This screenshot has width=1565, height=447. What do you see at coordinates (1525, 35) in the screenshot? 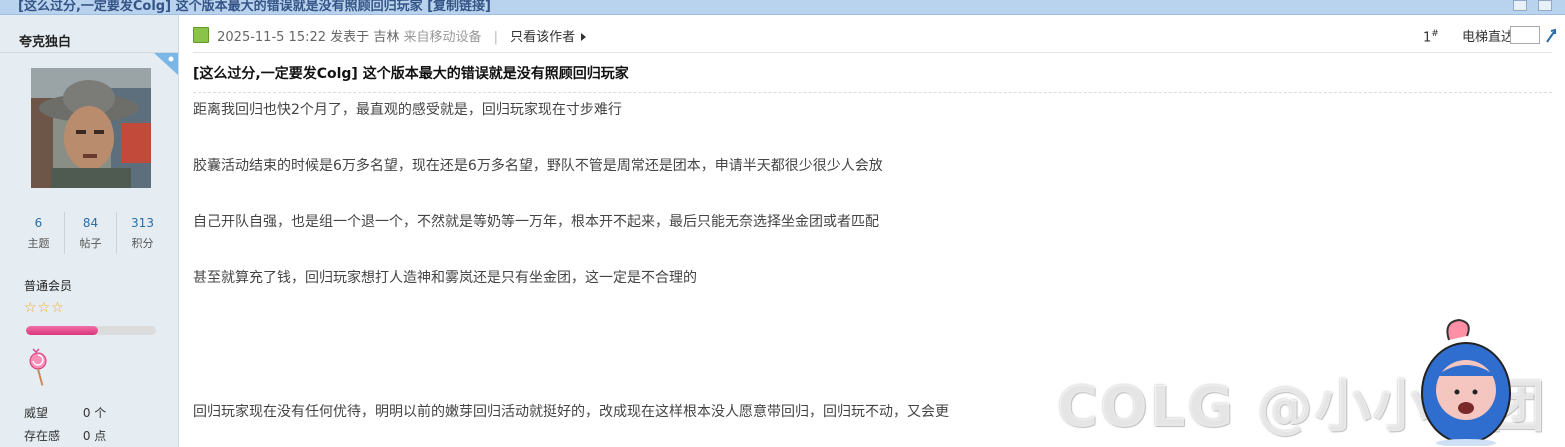
I see `jump-floor-input` at bounding box center [1525, 35].